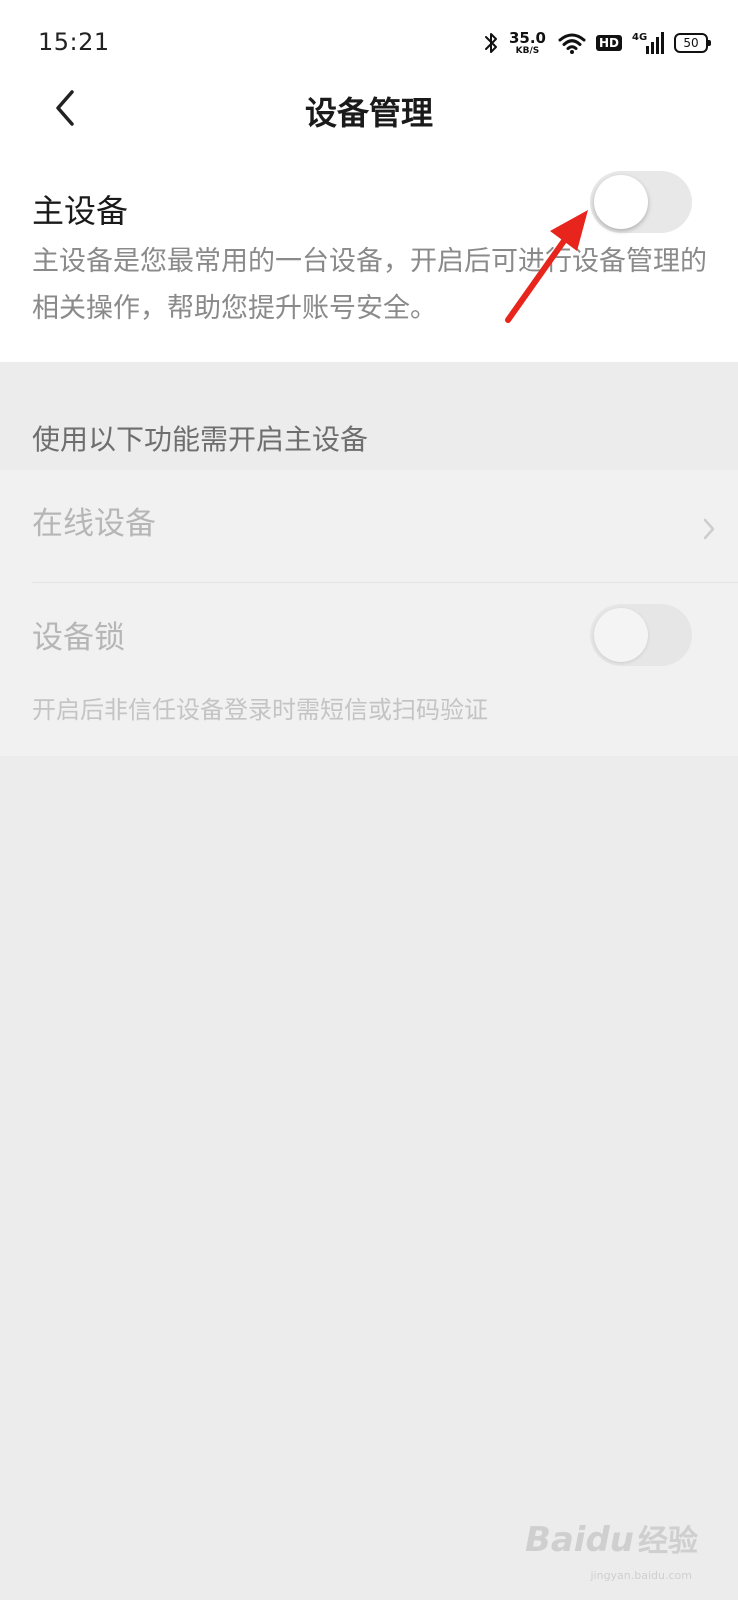 This screenshot has height=1600, width=738. Describe the element at coordinates (692, 43) in the screenshot. I see `battery-icon: 50` at that location.